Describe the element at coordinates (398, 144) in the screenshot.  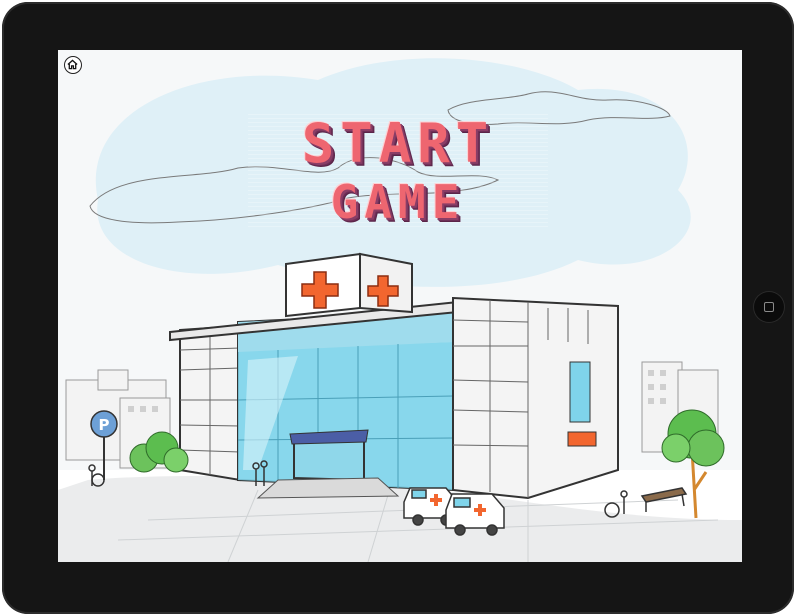
I see `start-label-line1: START` at that location.